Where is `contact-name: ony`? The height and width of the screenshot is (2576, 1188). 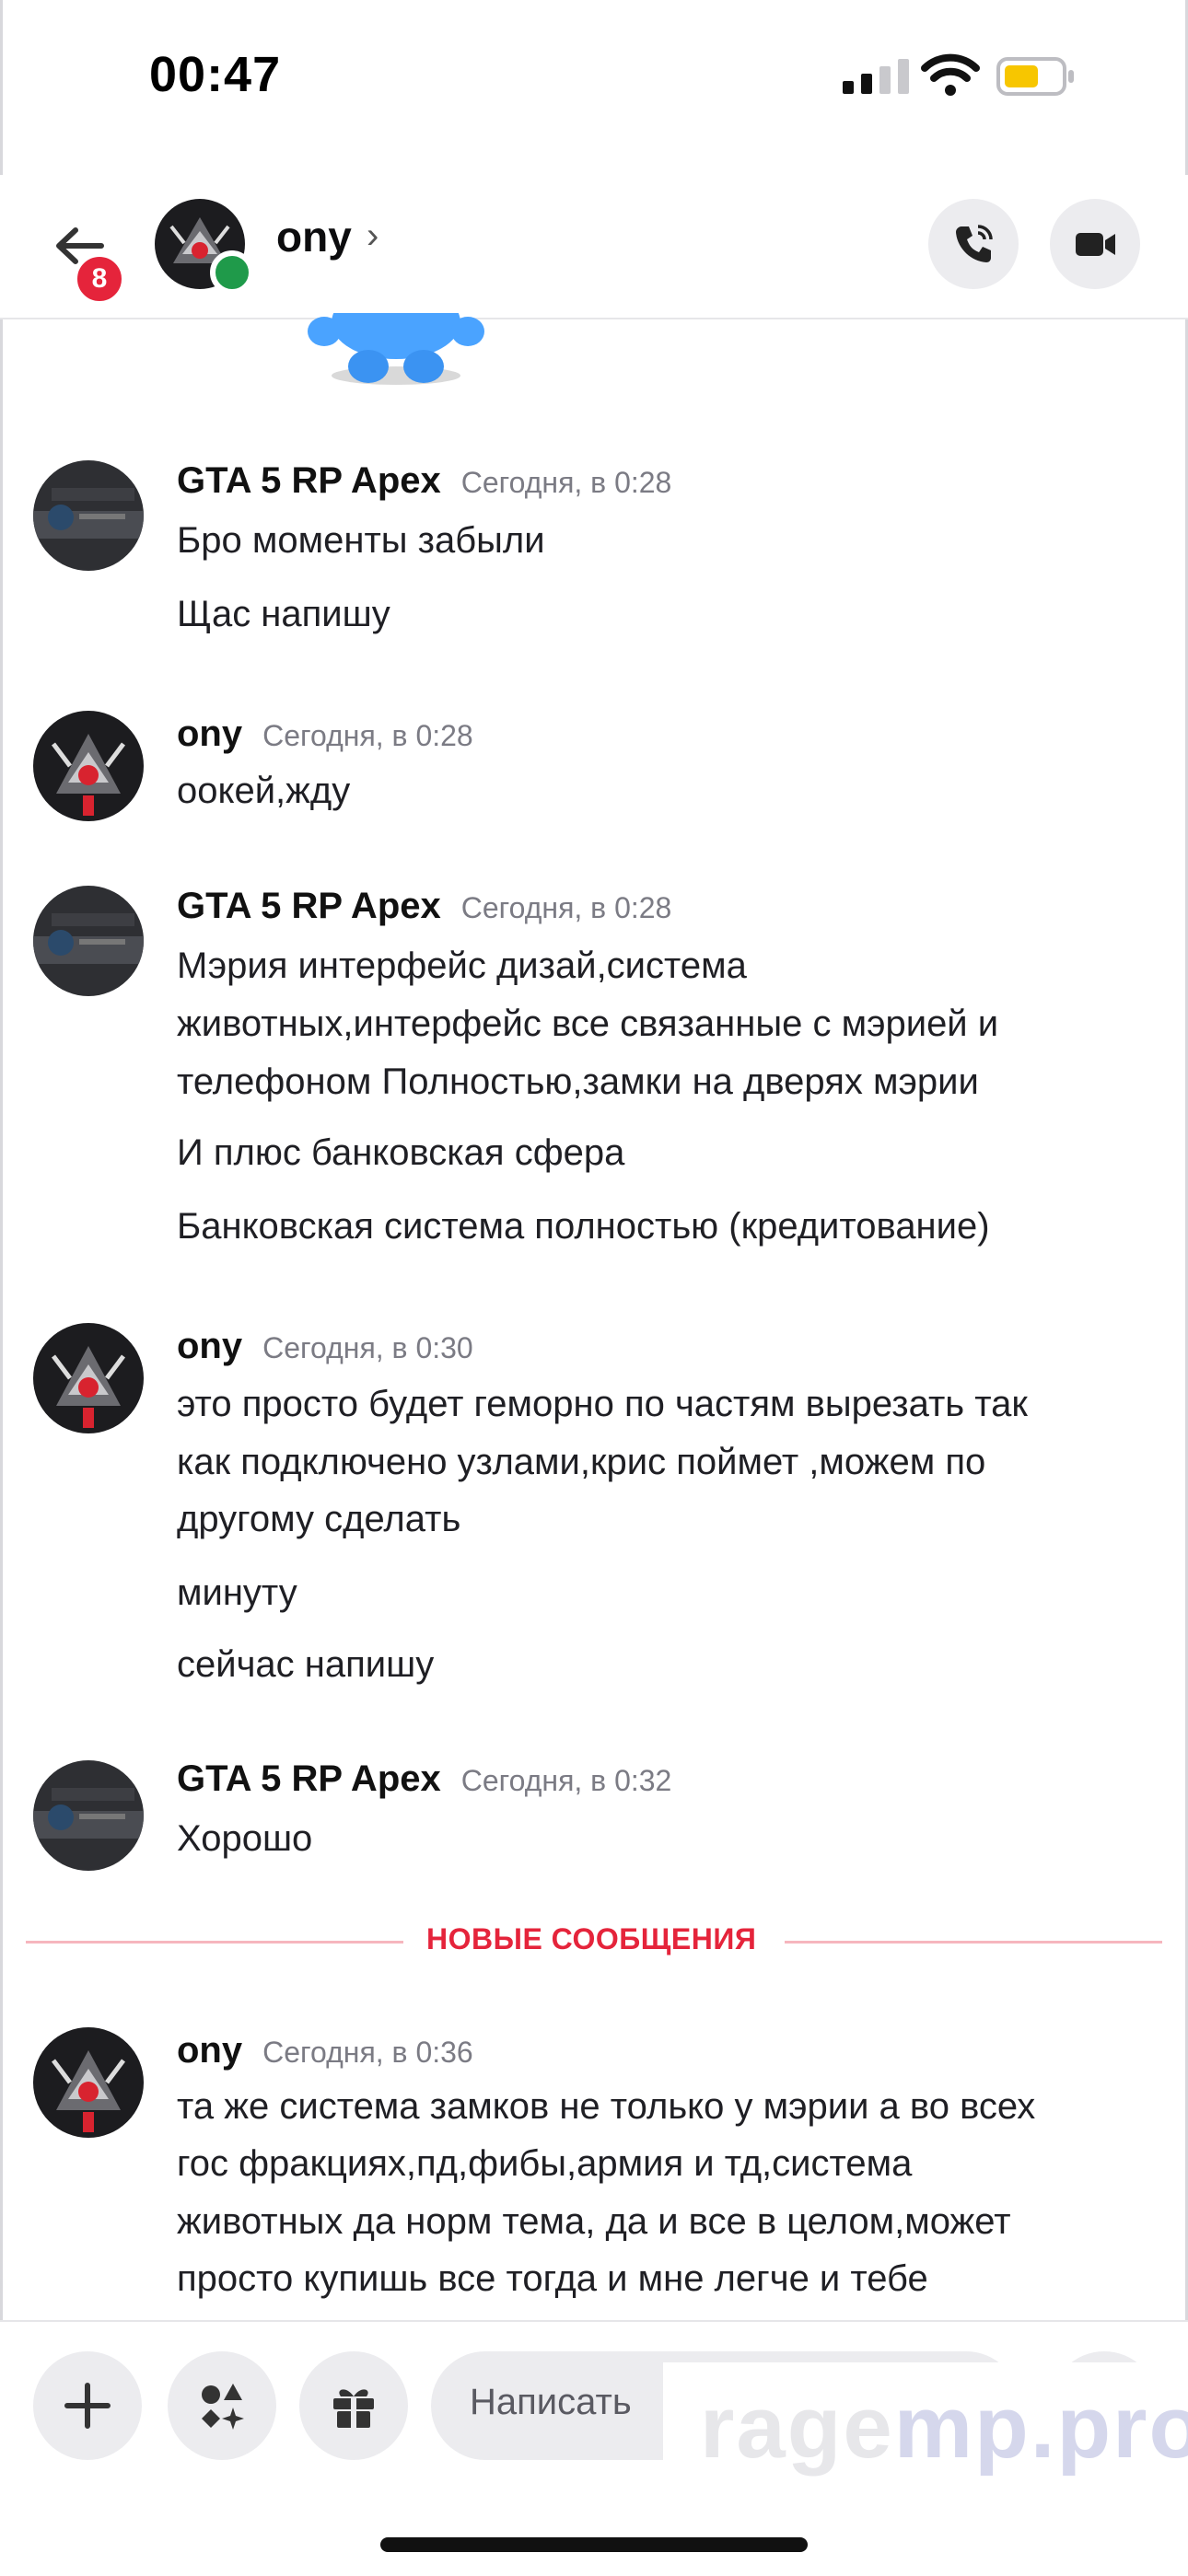 contact-name: ony is located at coordinates (314, 236).